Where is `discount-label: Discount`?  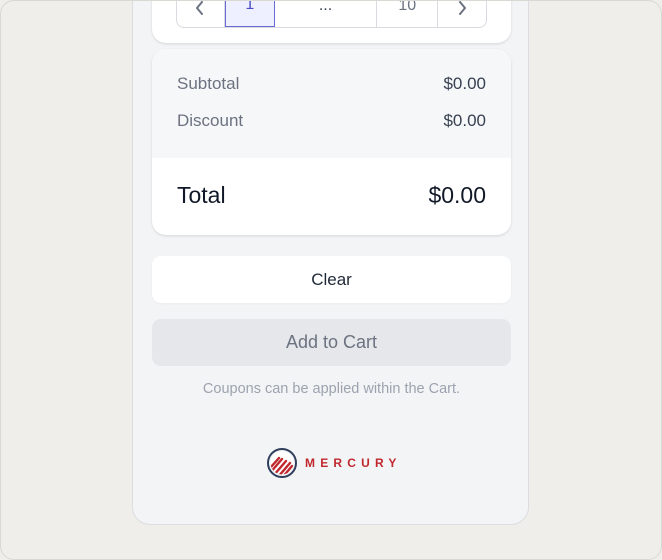
discount-label: Discount is located at coordinates (210, 120).